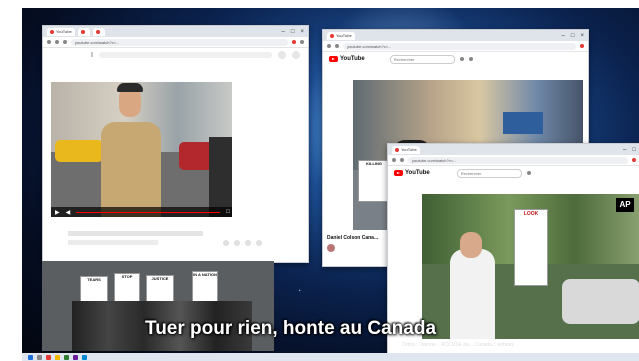  What do you see at coordinates (220, 177) in the screenshot?
I see `person-right-edge` at bounding box center [220, 177].